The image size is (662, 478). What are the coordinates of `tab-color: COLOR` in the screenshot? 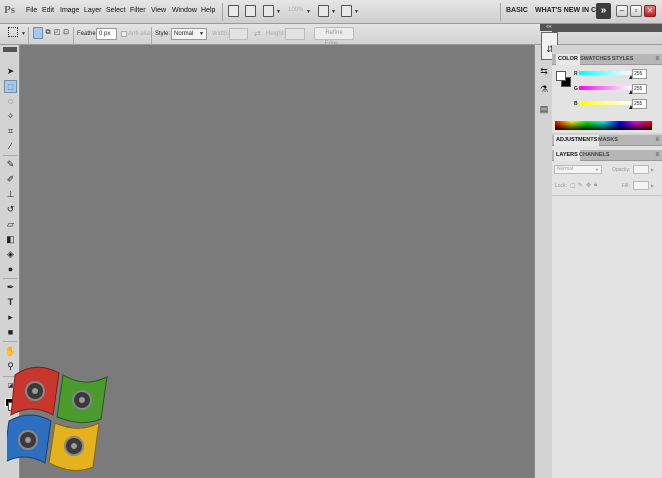 It's located at (568, 59).